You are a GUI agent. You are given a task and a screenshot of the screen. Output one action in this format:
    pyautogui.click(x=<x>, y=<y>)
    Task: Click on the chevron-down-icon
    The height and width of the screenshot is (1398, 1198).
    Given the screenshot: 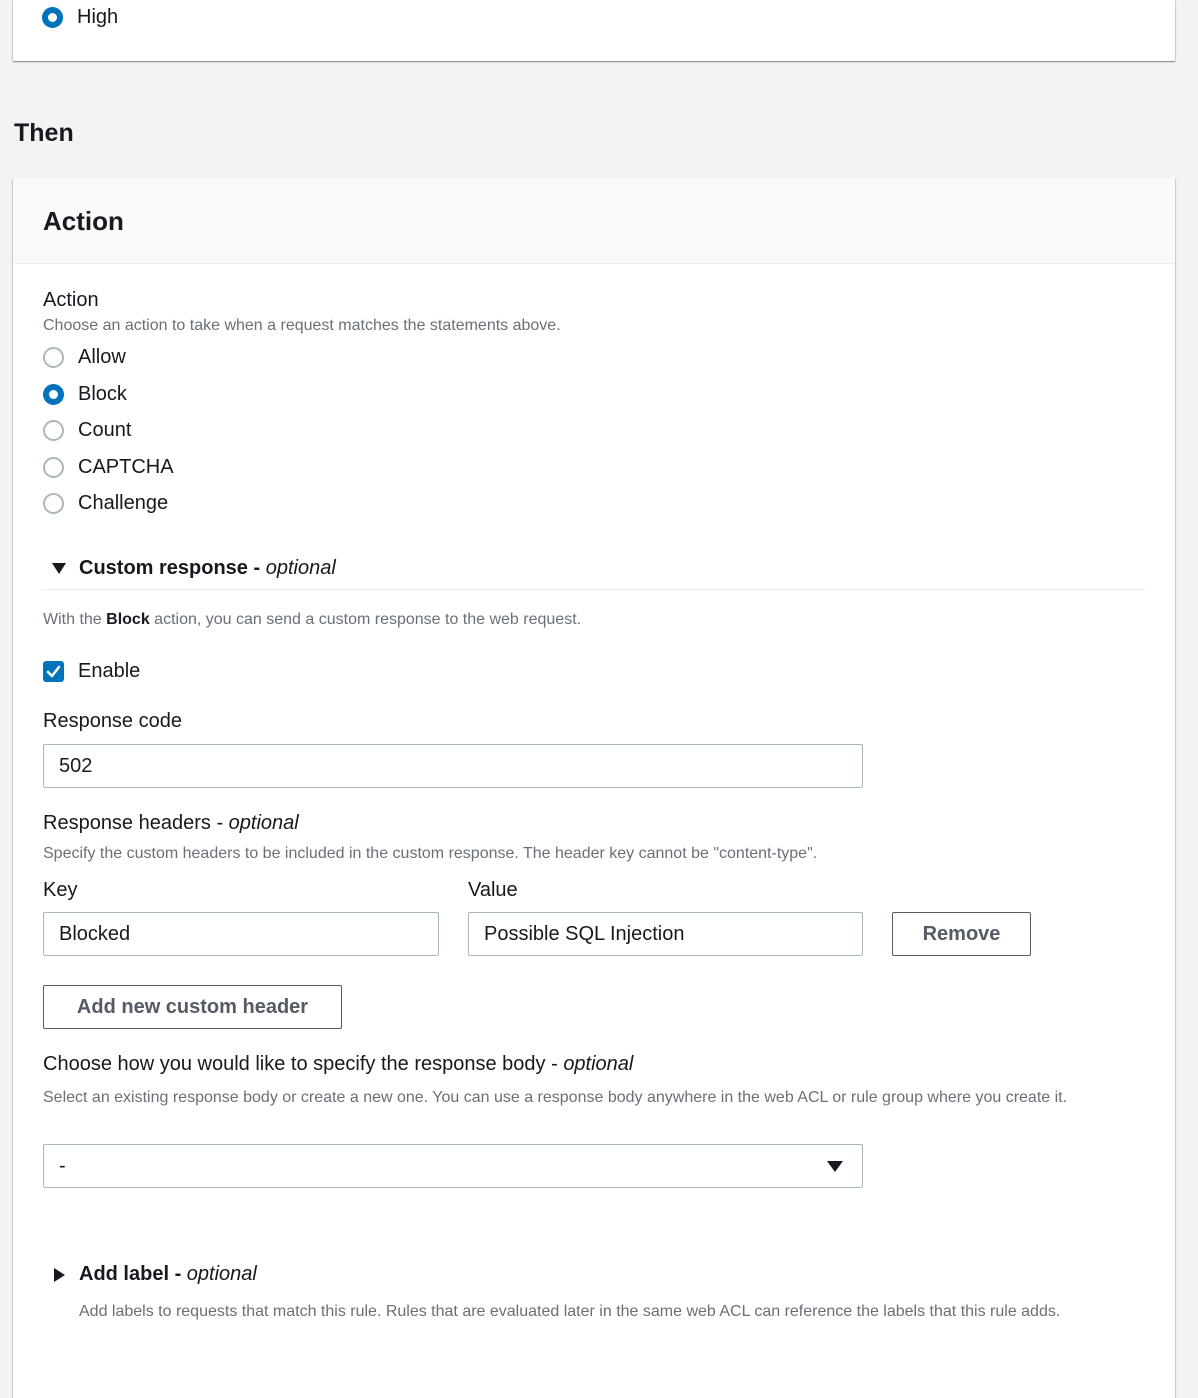 What is the action you would take?
    pyautogui.click(x=59, y=568)
    